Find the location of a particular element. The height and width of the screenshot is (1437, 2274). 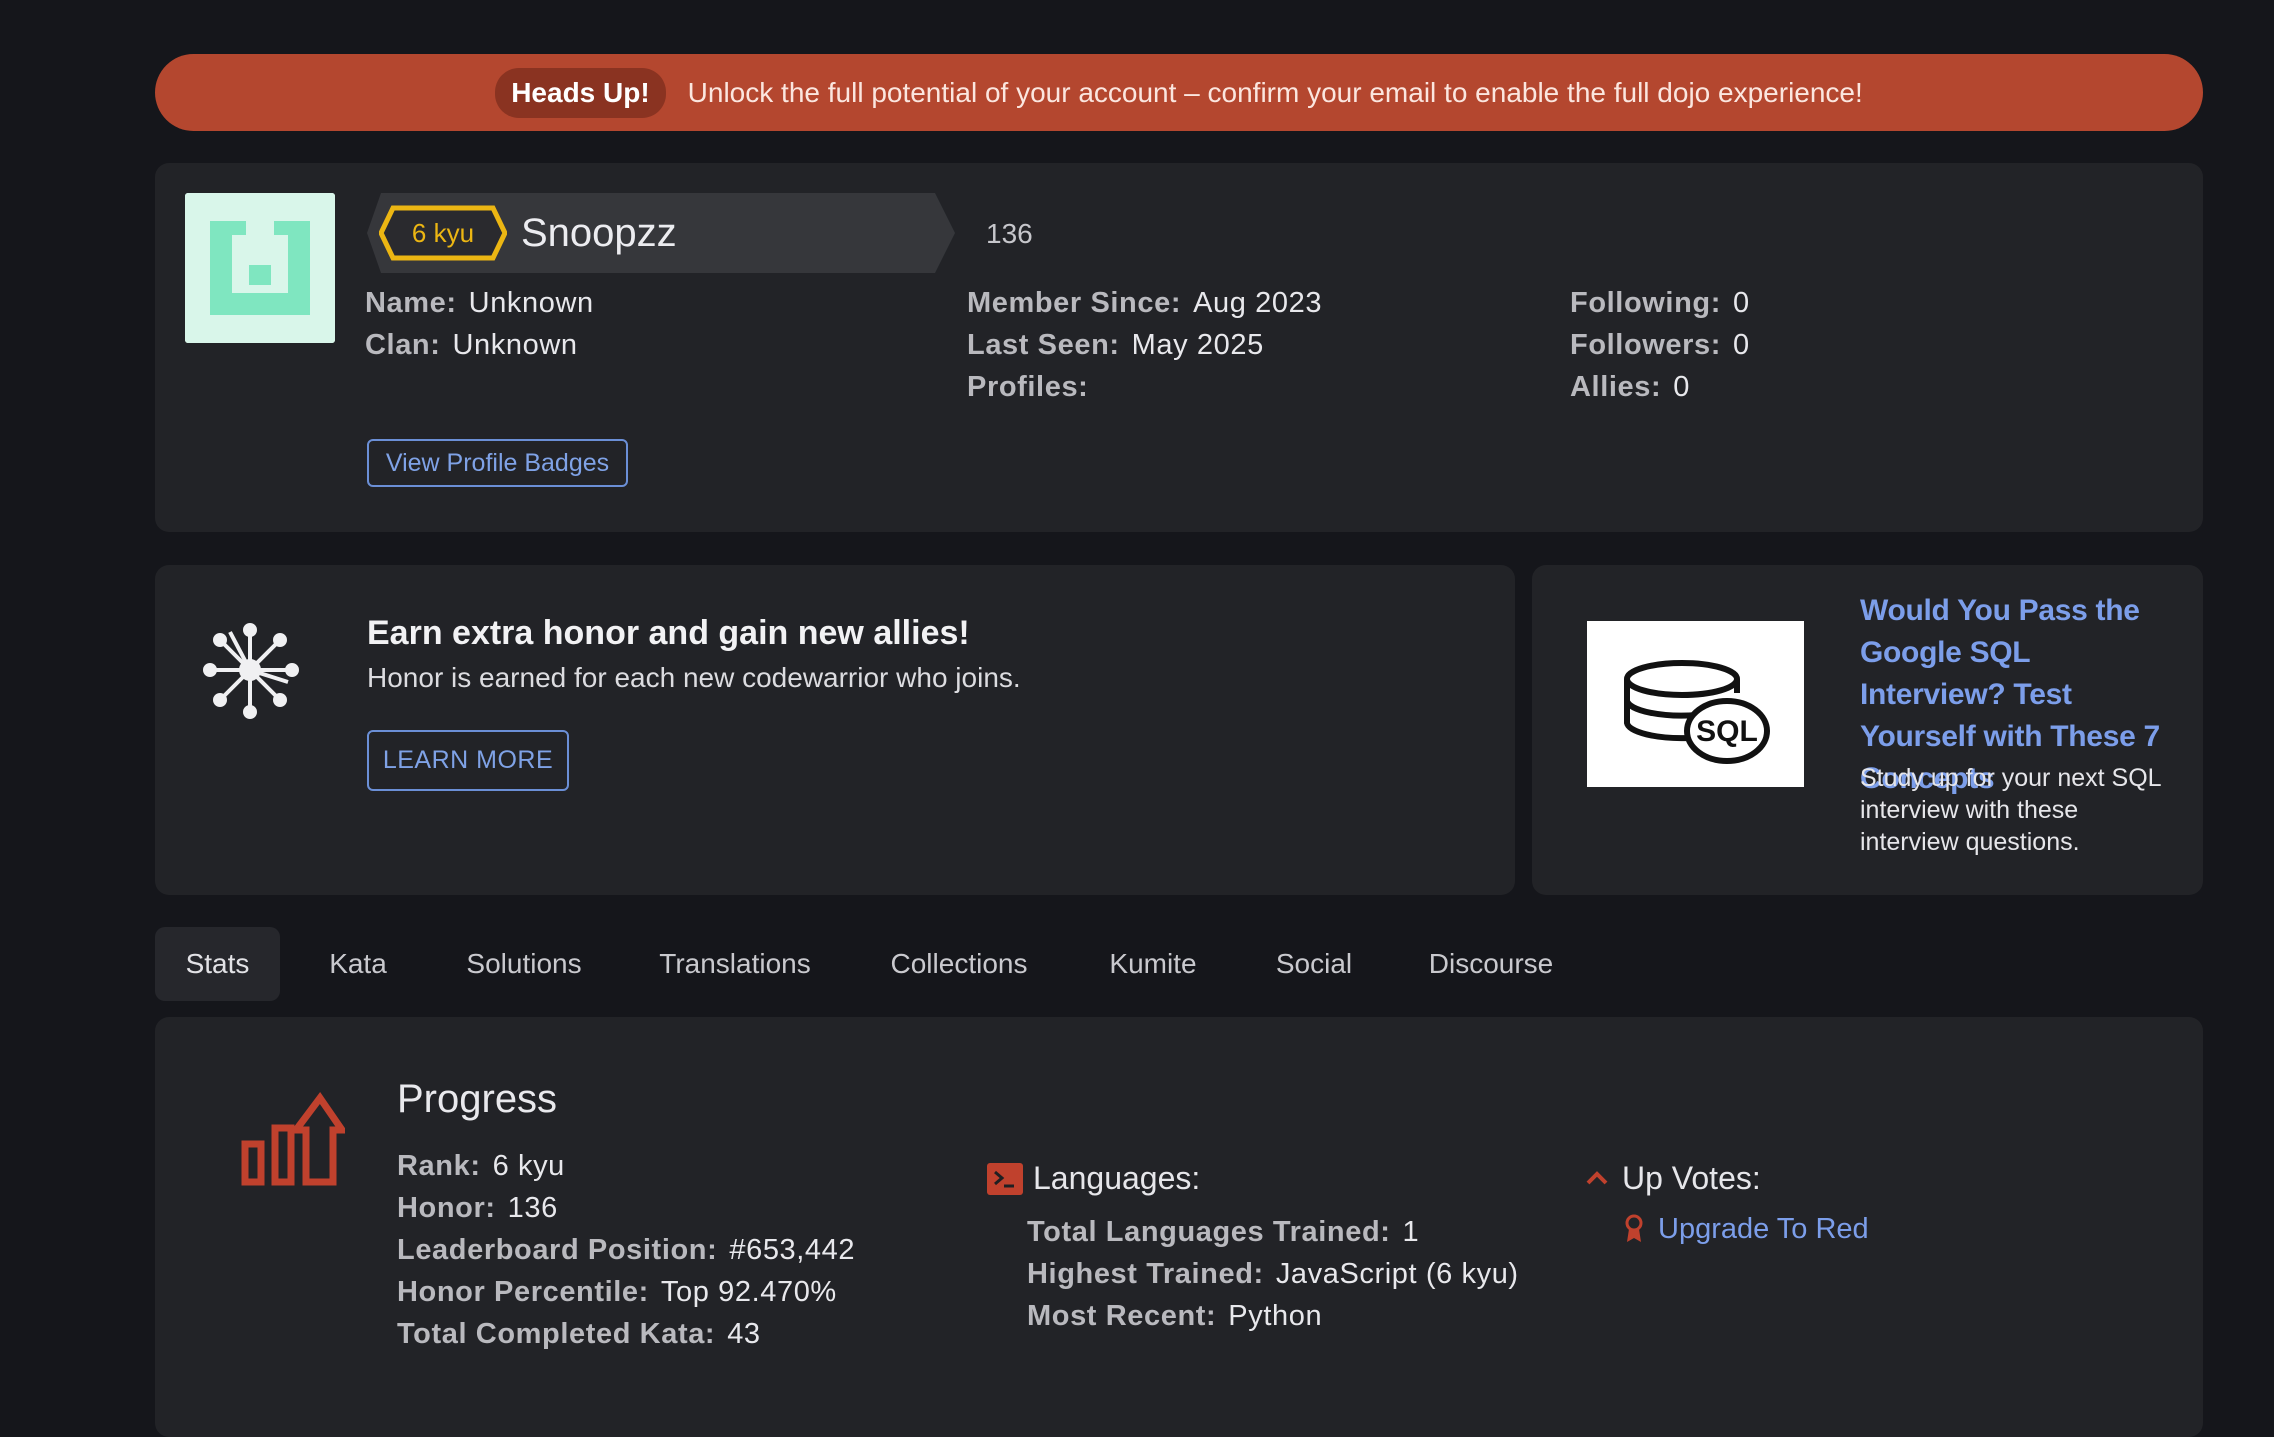

avatar is located at coordinates (260, 268).